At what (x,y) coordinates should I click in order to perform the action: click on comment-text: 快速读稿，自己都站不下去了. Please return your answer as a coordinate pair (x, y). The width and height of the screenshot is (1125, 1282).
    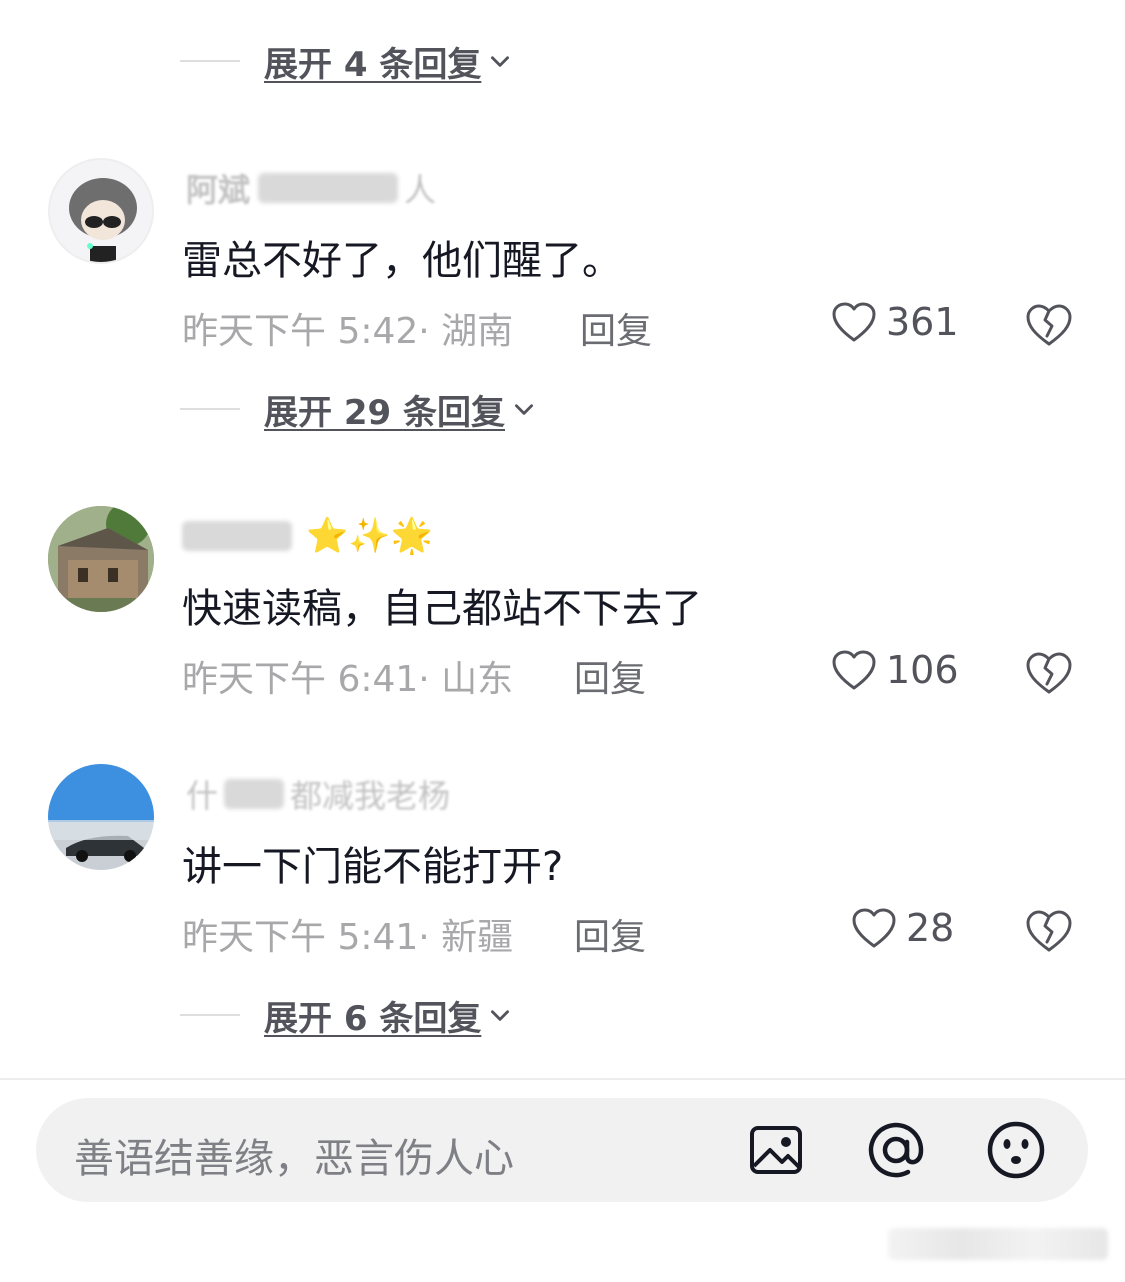
    Looking at the image, I should click on (442, 609).